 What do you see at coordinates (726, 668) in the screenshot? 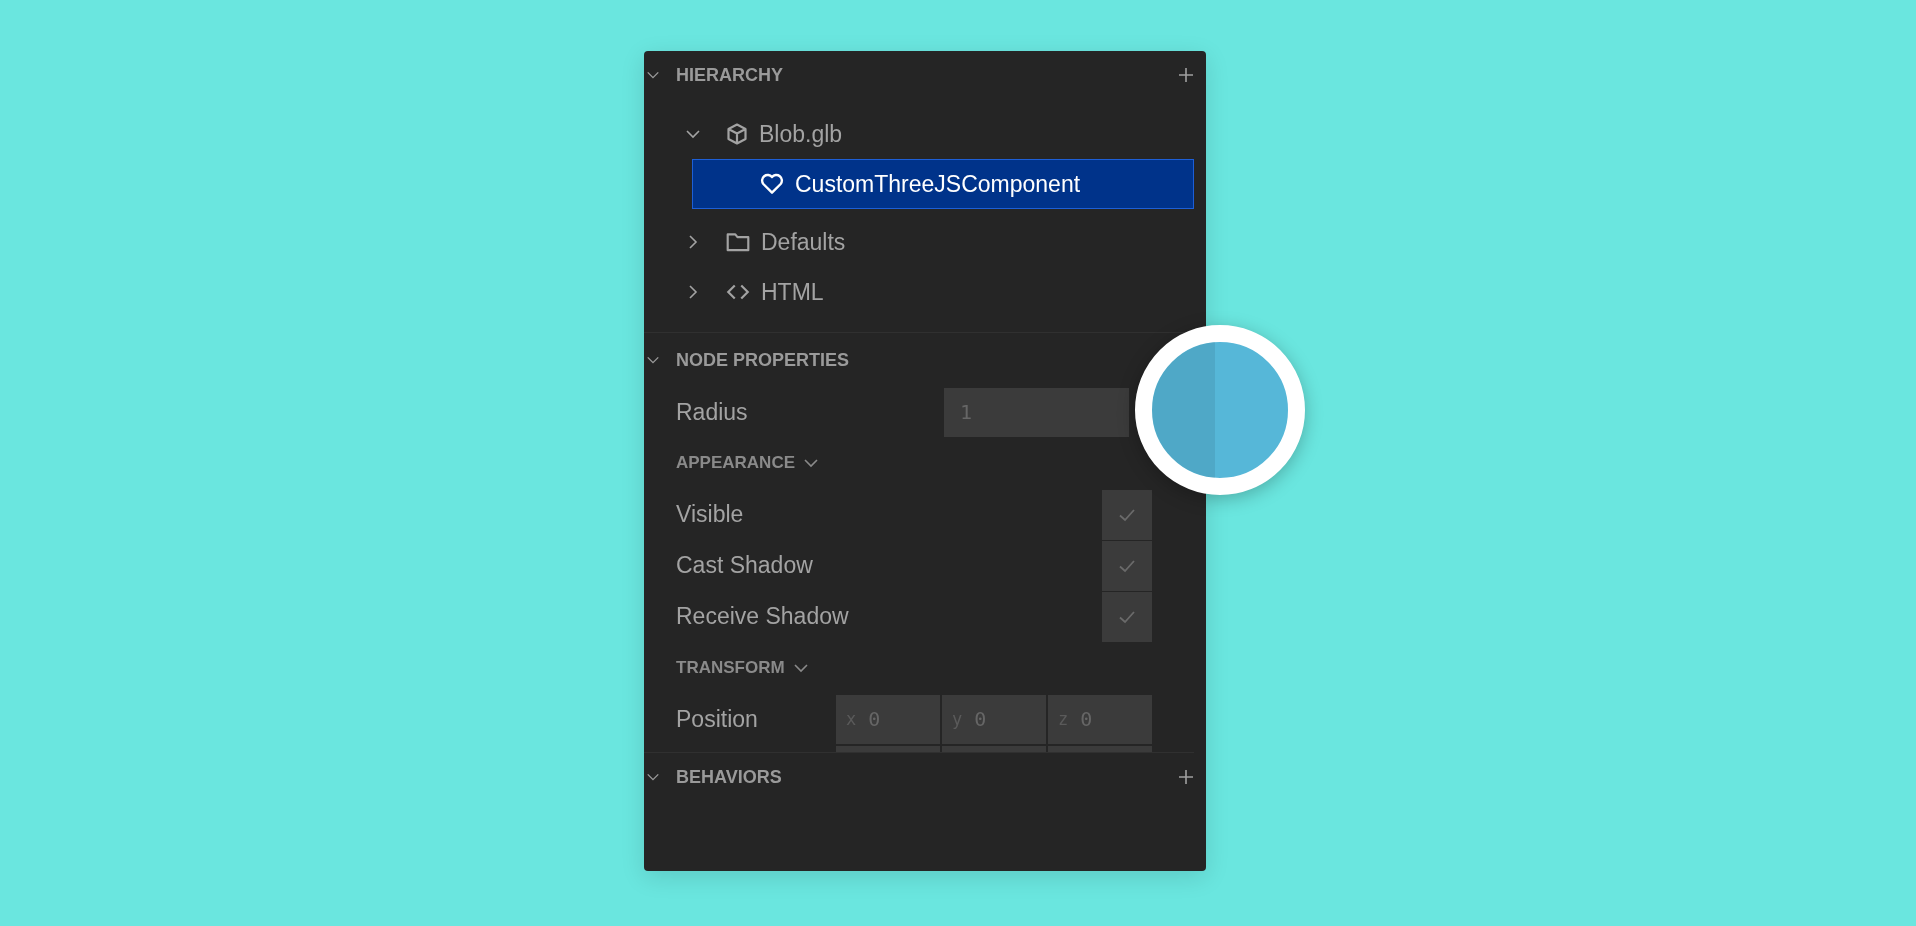
I see `subsection-header: TRANSFORM` at bounding box center [726, 668].